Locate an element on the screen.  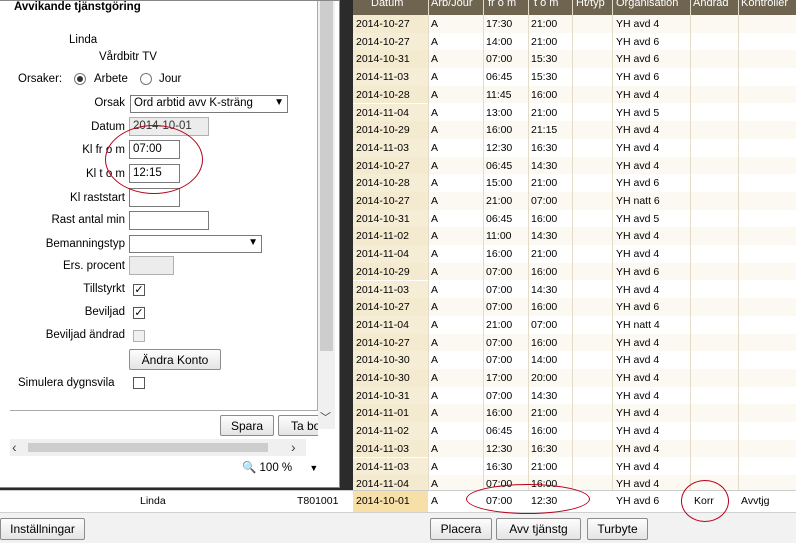
row-from: 16:30 is located at coordinates (499, 466).